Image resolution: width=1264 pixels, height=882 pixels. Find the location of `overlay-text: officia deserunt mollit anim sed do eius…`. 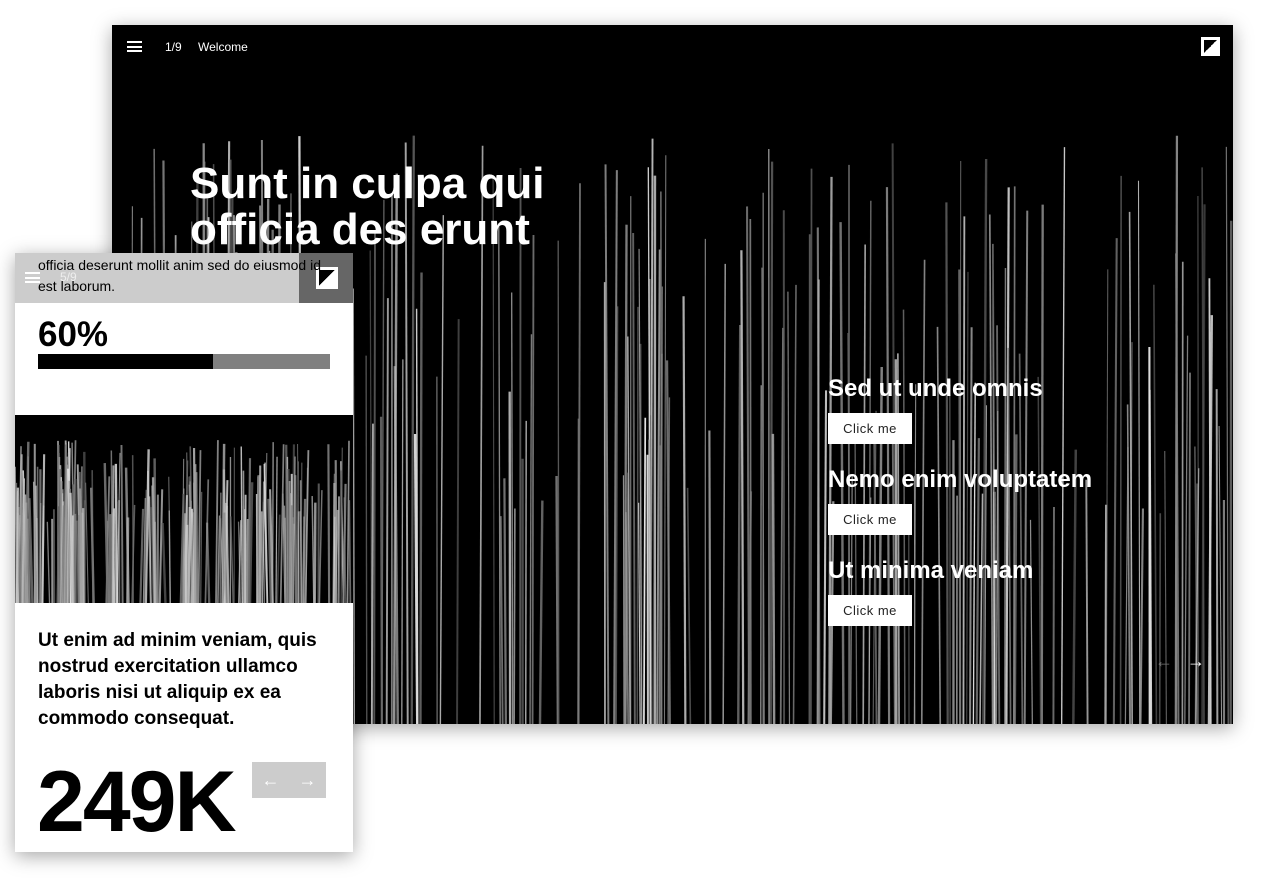

overlay-text: officia deserunt mollit anim sed do eius… is located at coordinates (180, 275).